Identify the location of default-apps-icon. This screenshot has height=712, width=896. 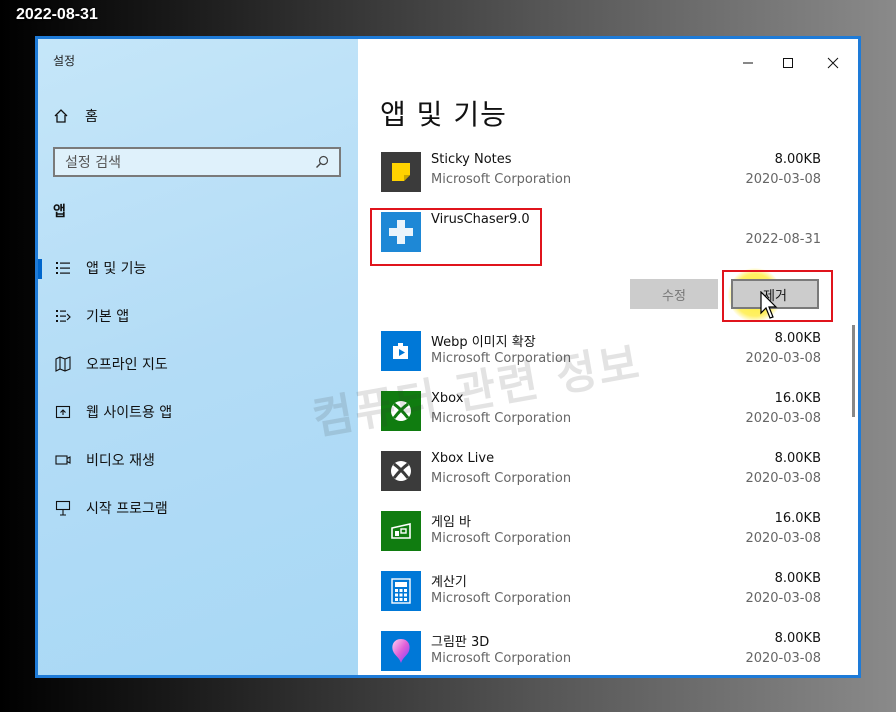
(63, 316).